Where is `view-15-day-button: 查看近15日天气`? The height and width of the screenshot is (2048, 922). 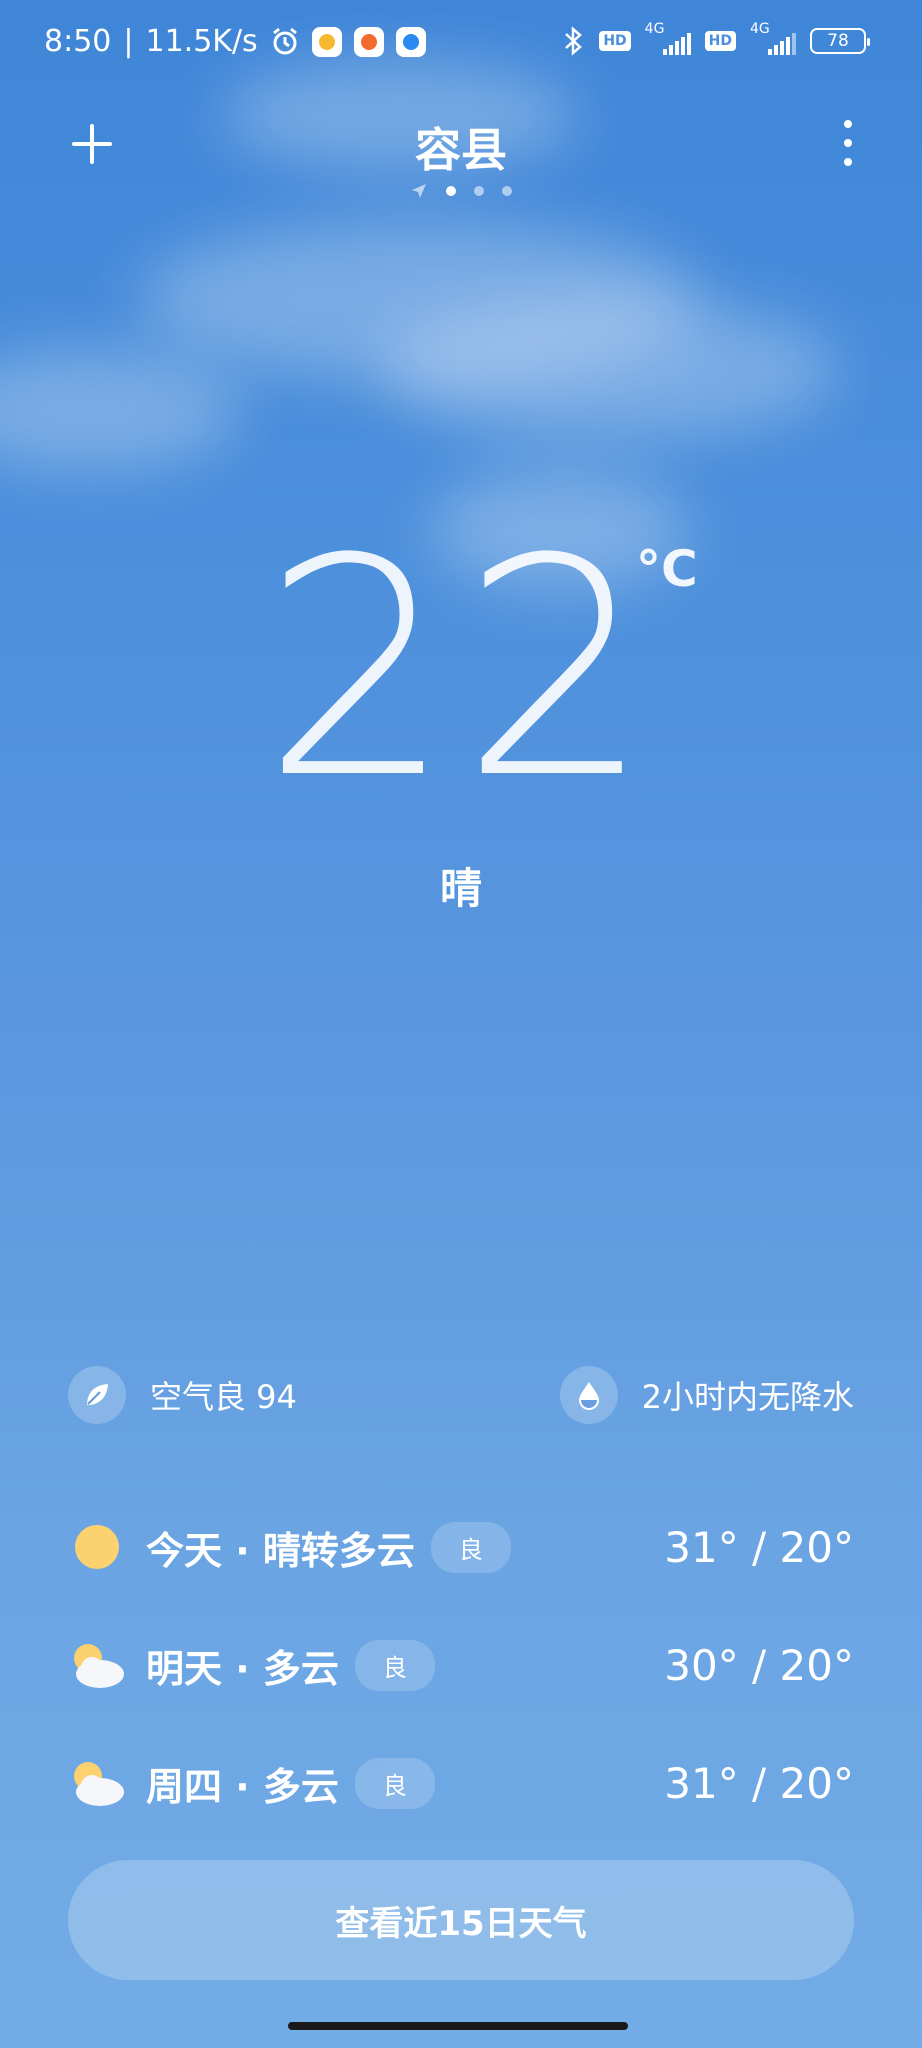
view-15-day-button: 查看近15日天气 is located at coordinates (461, 1920).